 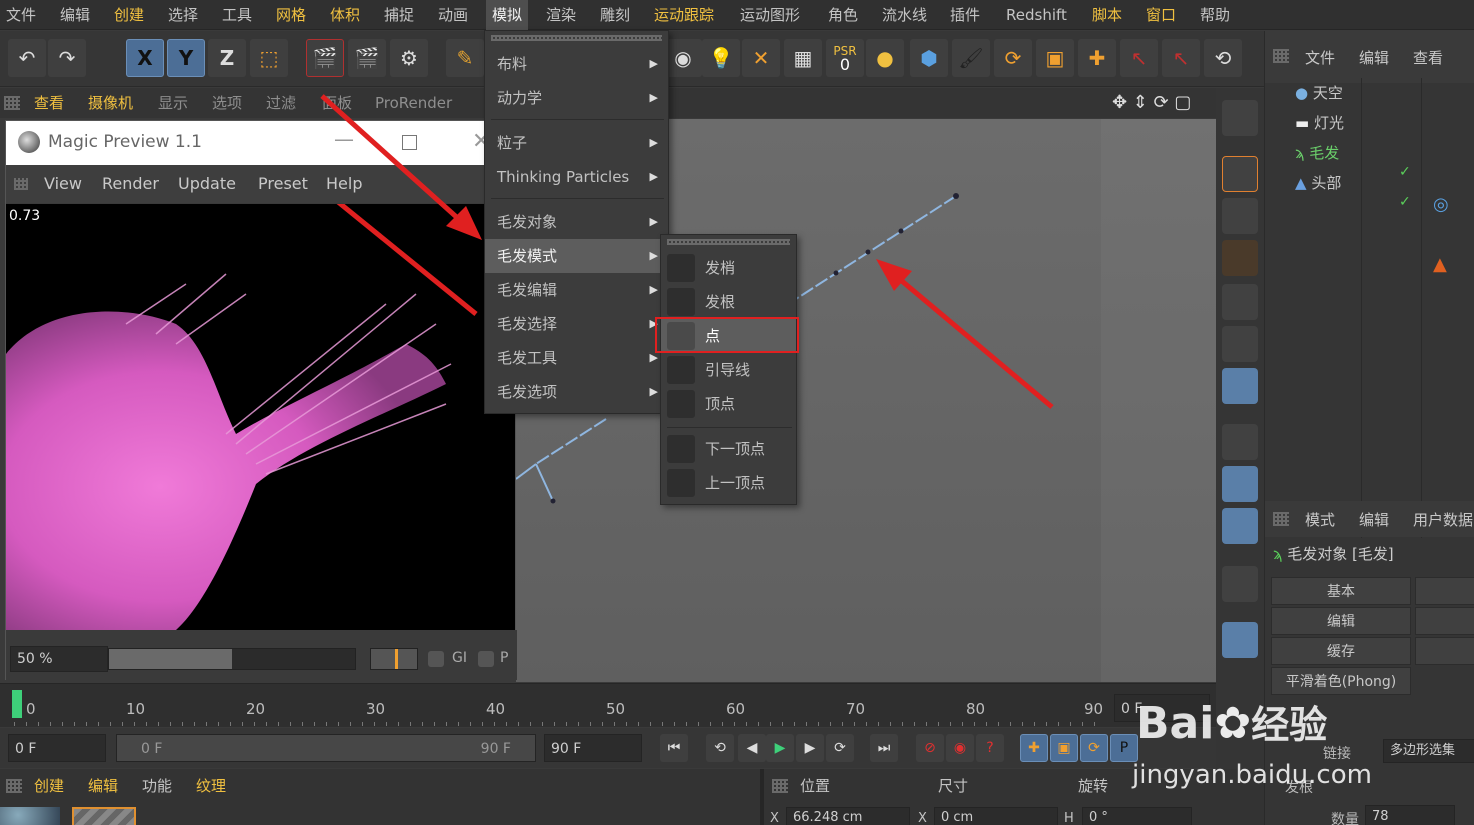 I want to click on rotation-h-field: 0 °, so click(x=1137, y=816).